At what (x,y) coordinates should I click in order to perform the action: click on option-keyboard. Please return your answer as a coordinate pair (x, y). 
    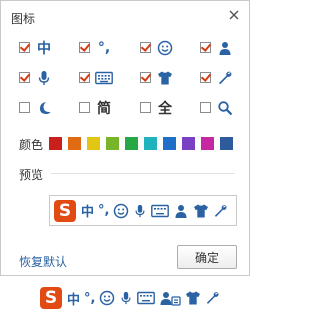
    Looking at the image, I should click on (104, 79).